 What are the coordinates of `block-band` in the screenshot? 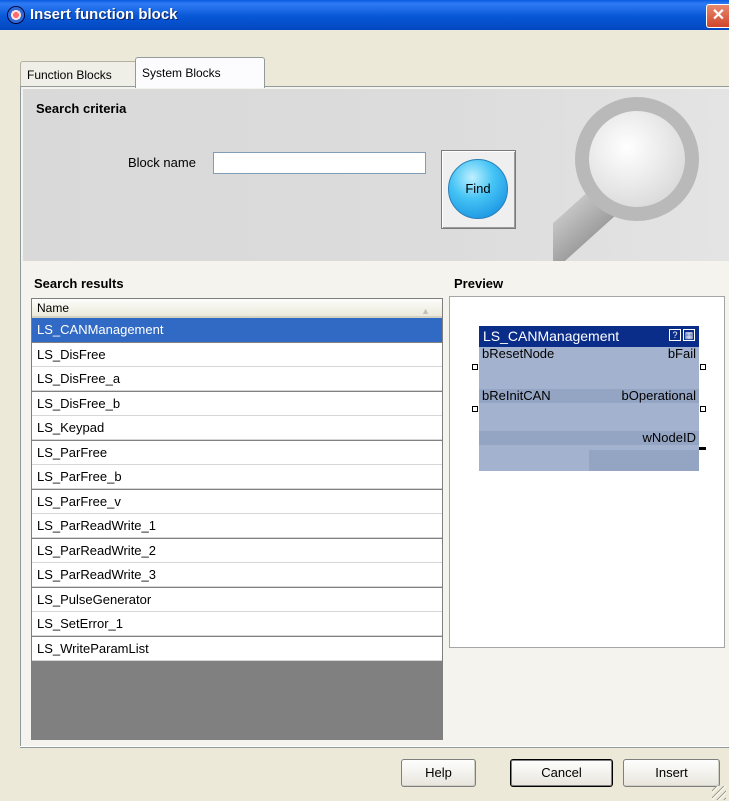 It's located at (644, 460).